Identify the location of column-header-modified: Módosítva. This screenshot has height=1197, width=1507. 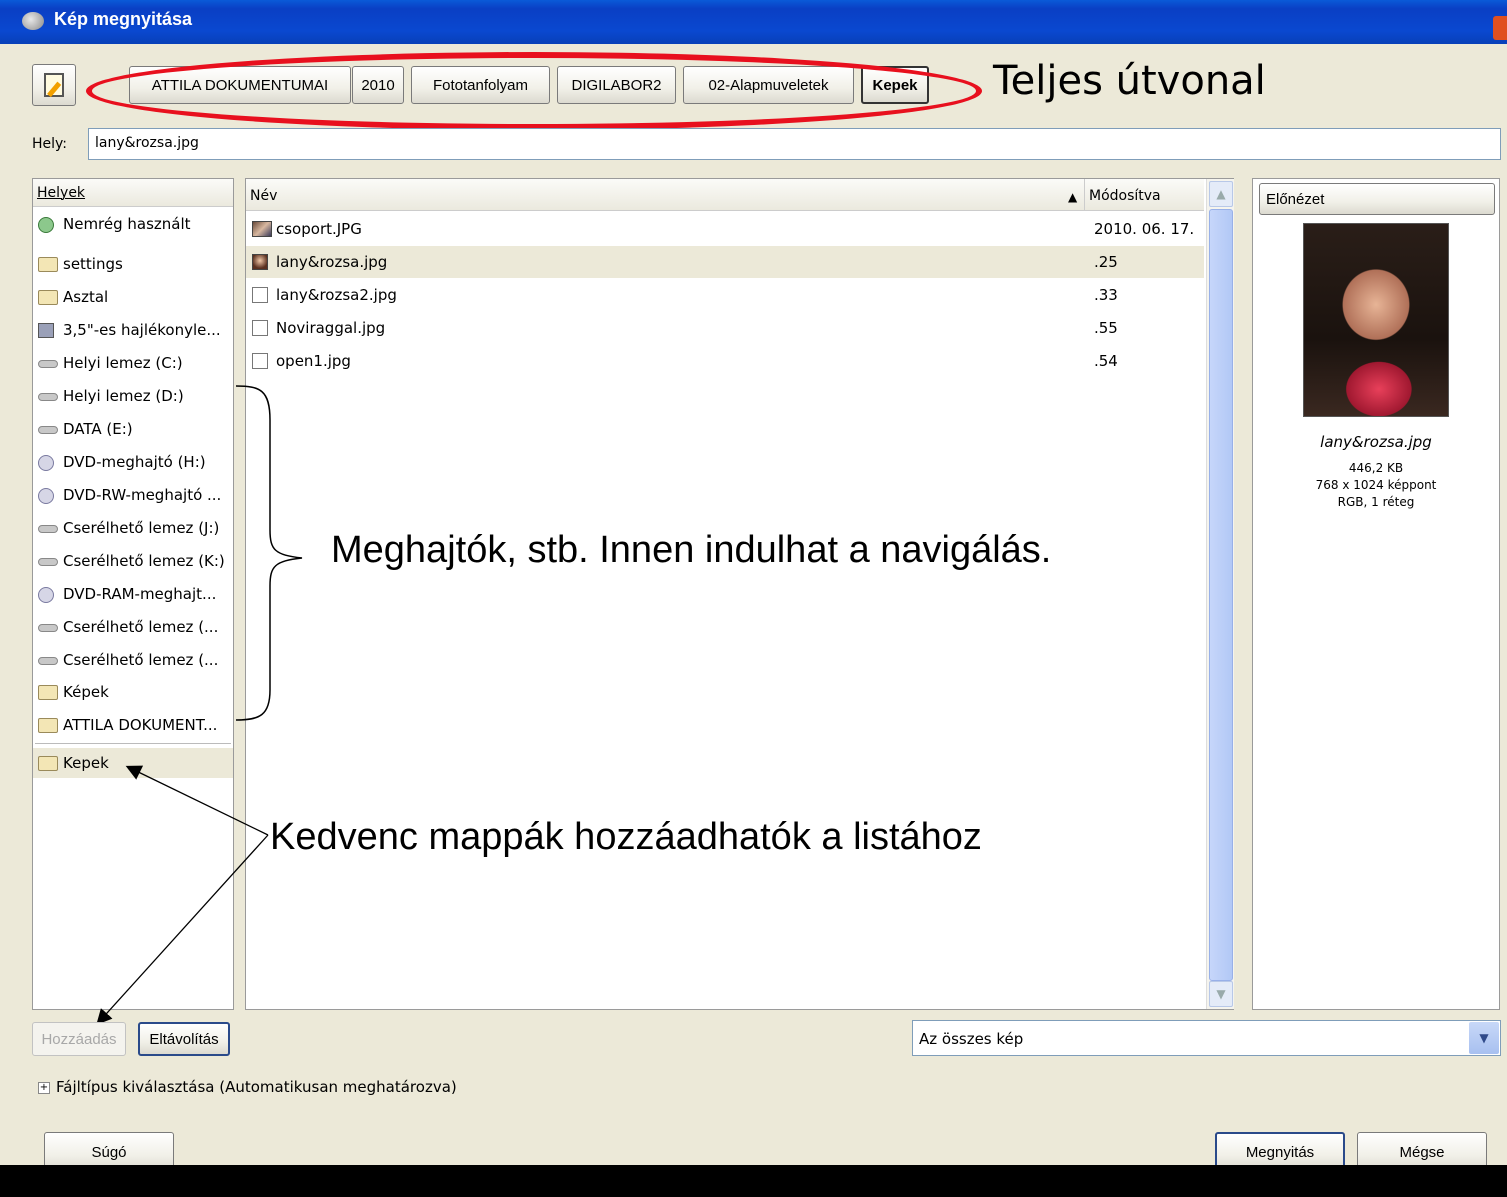
(1144, 195).